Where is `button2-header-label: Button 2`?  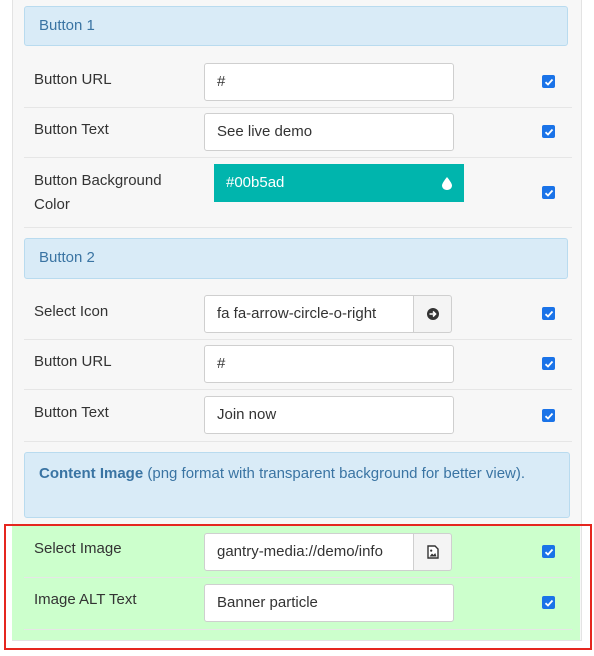 button2-header-label: Button 2 is located at coordinates (67, 257).